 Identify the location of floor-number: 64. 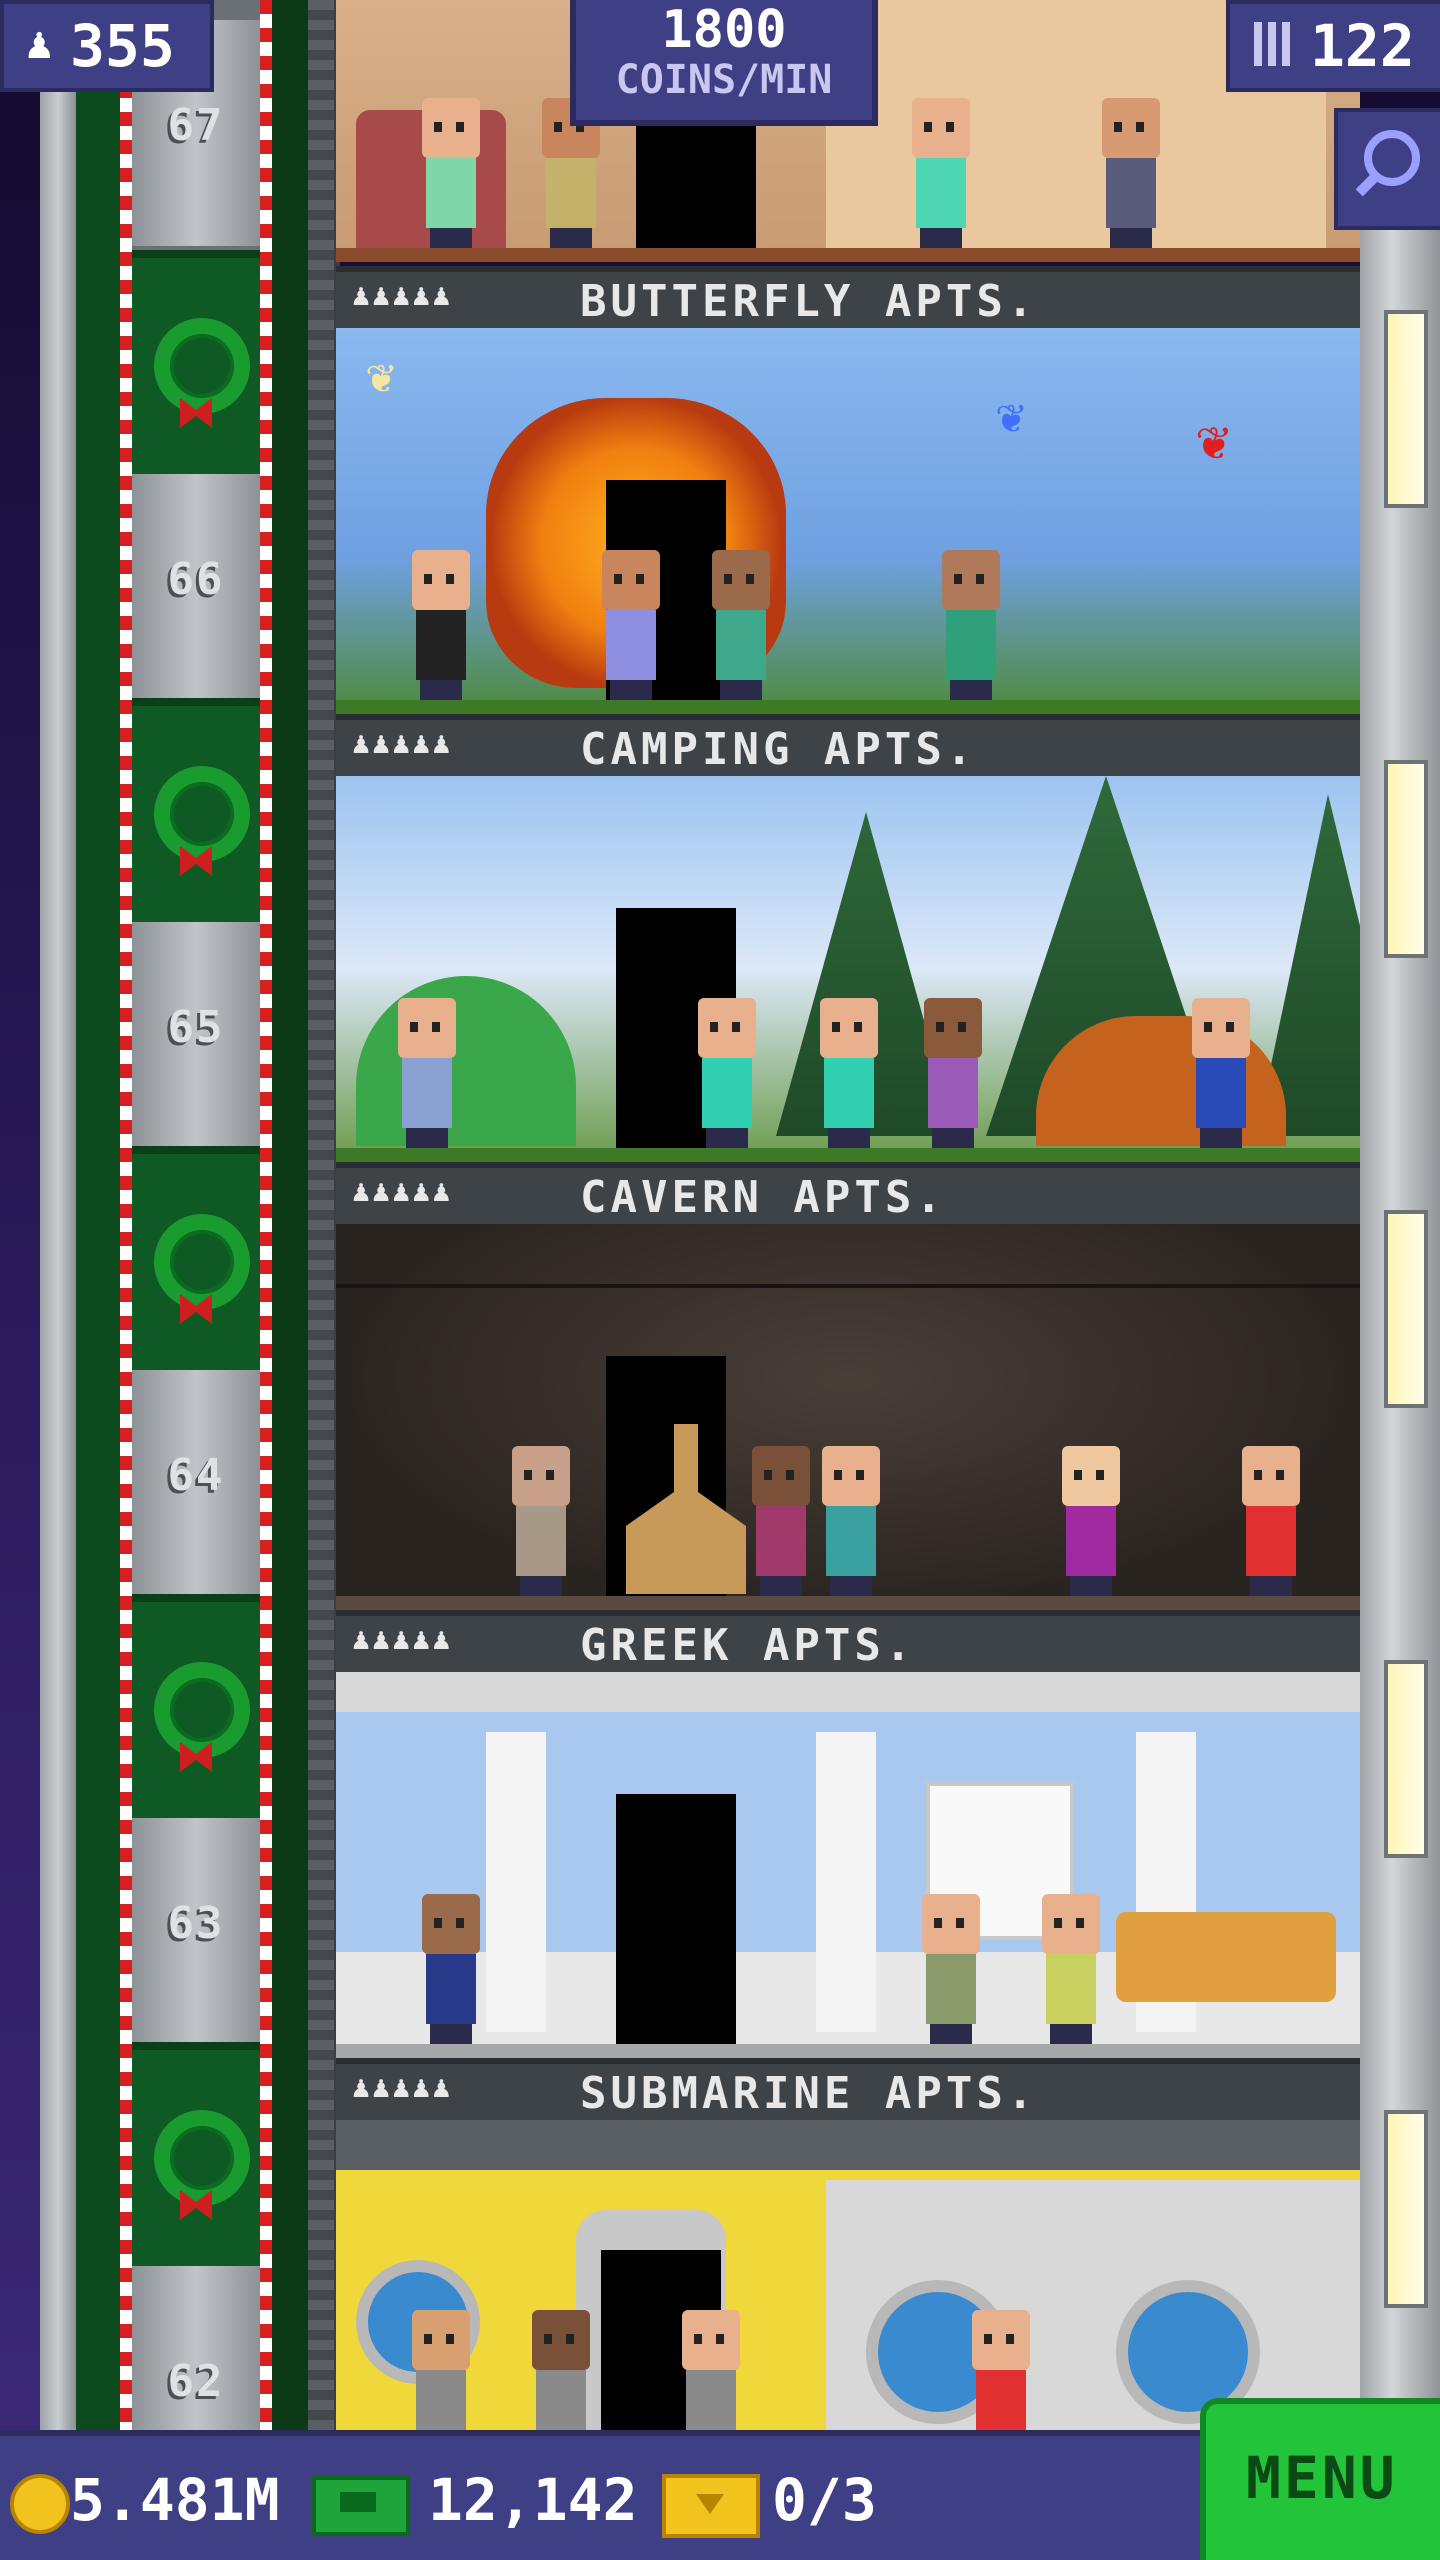
(196, 1475).